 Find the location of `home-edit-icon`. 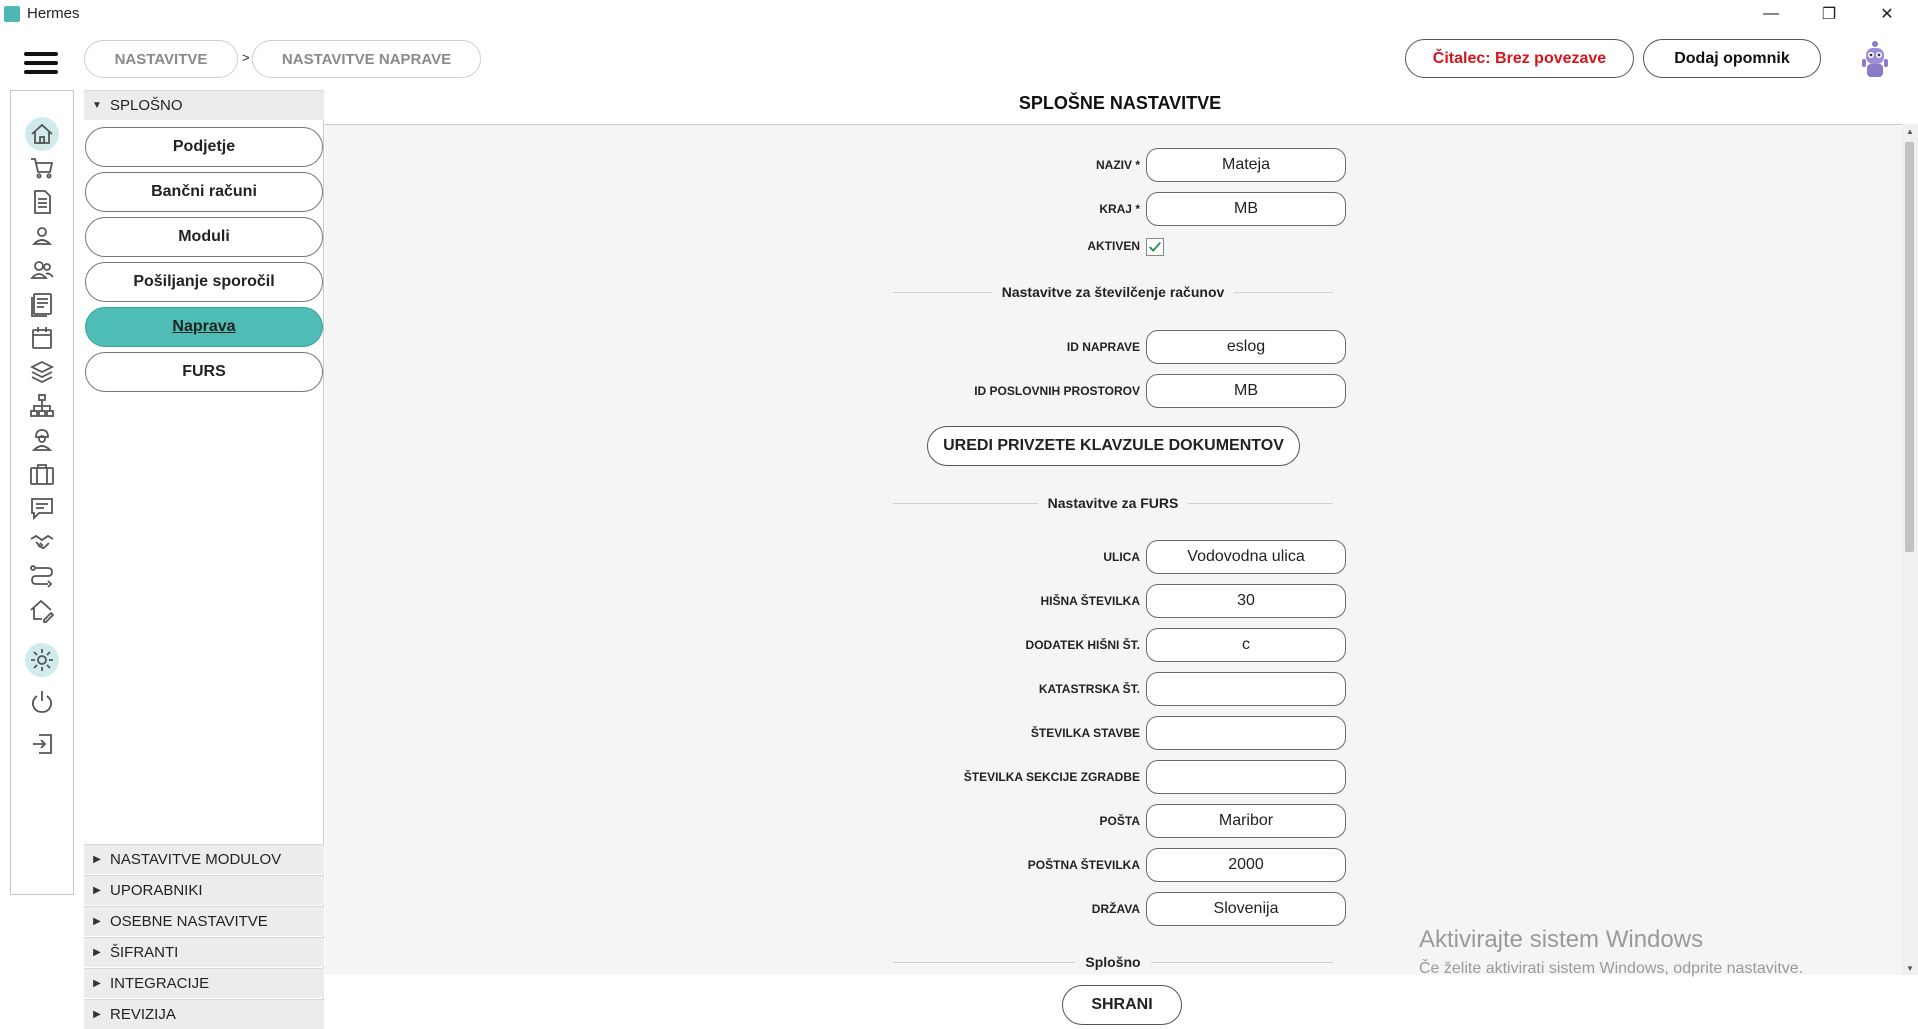

home-edit-icon is located at coordinates (42, 610).